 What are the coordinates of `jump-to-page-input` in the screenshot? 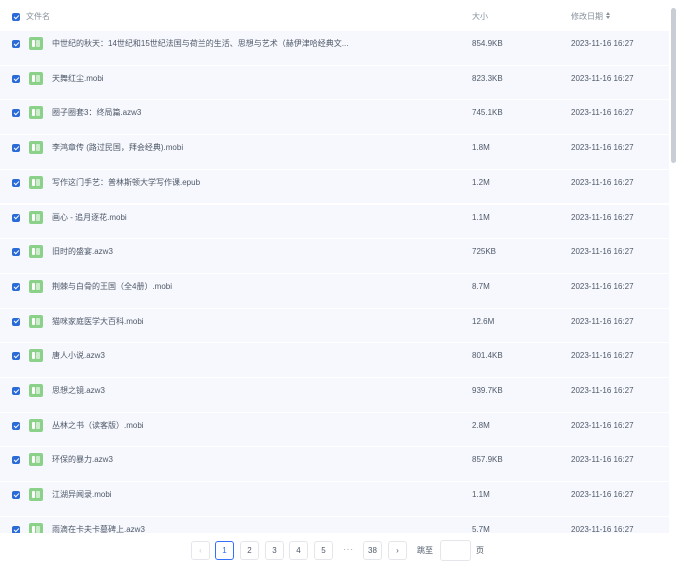 It's located at (455, 550).